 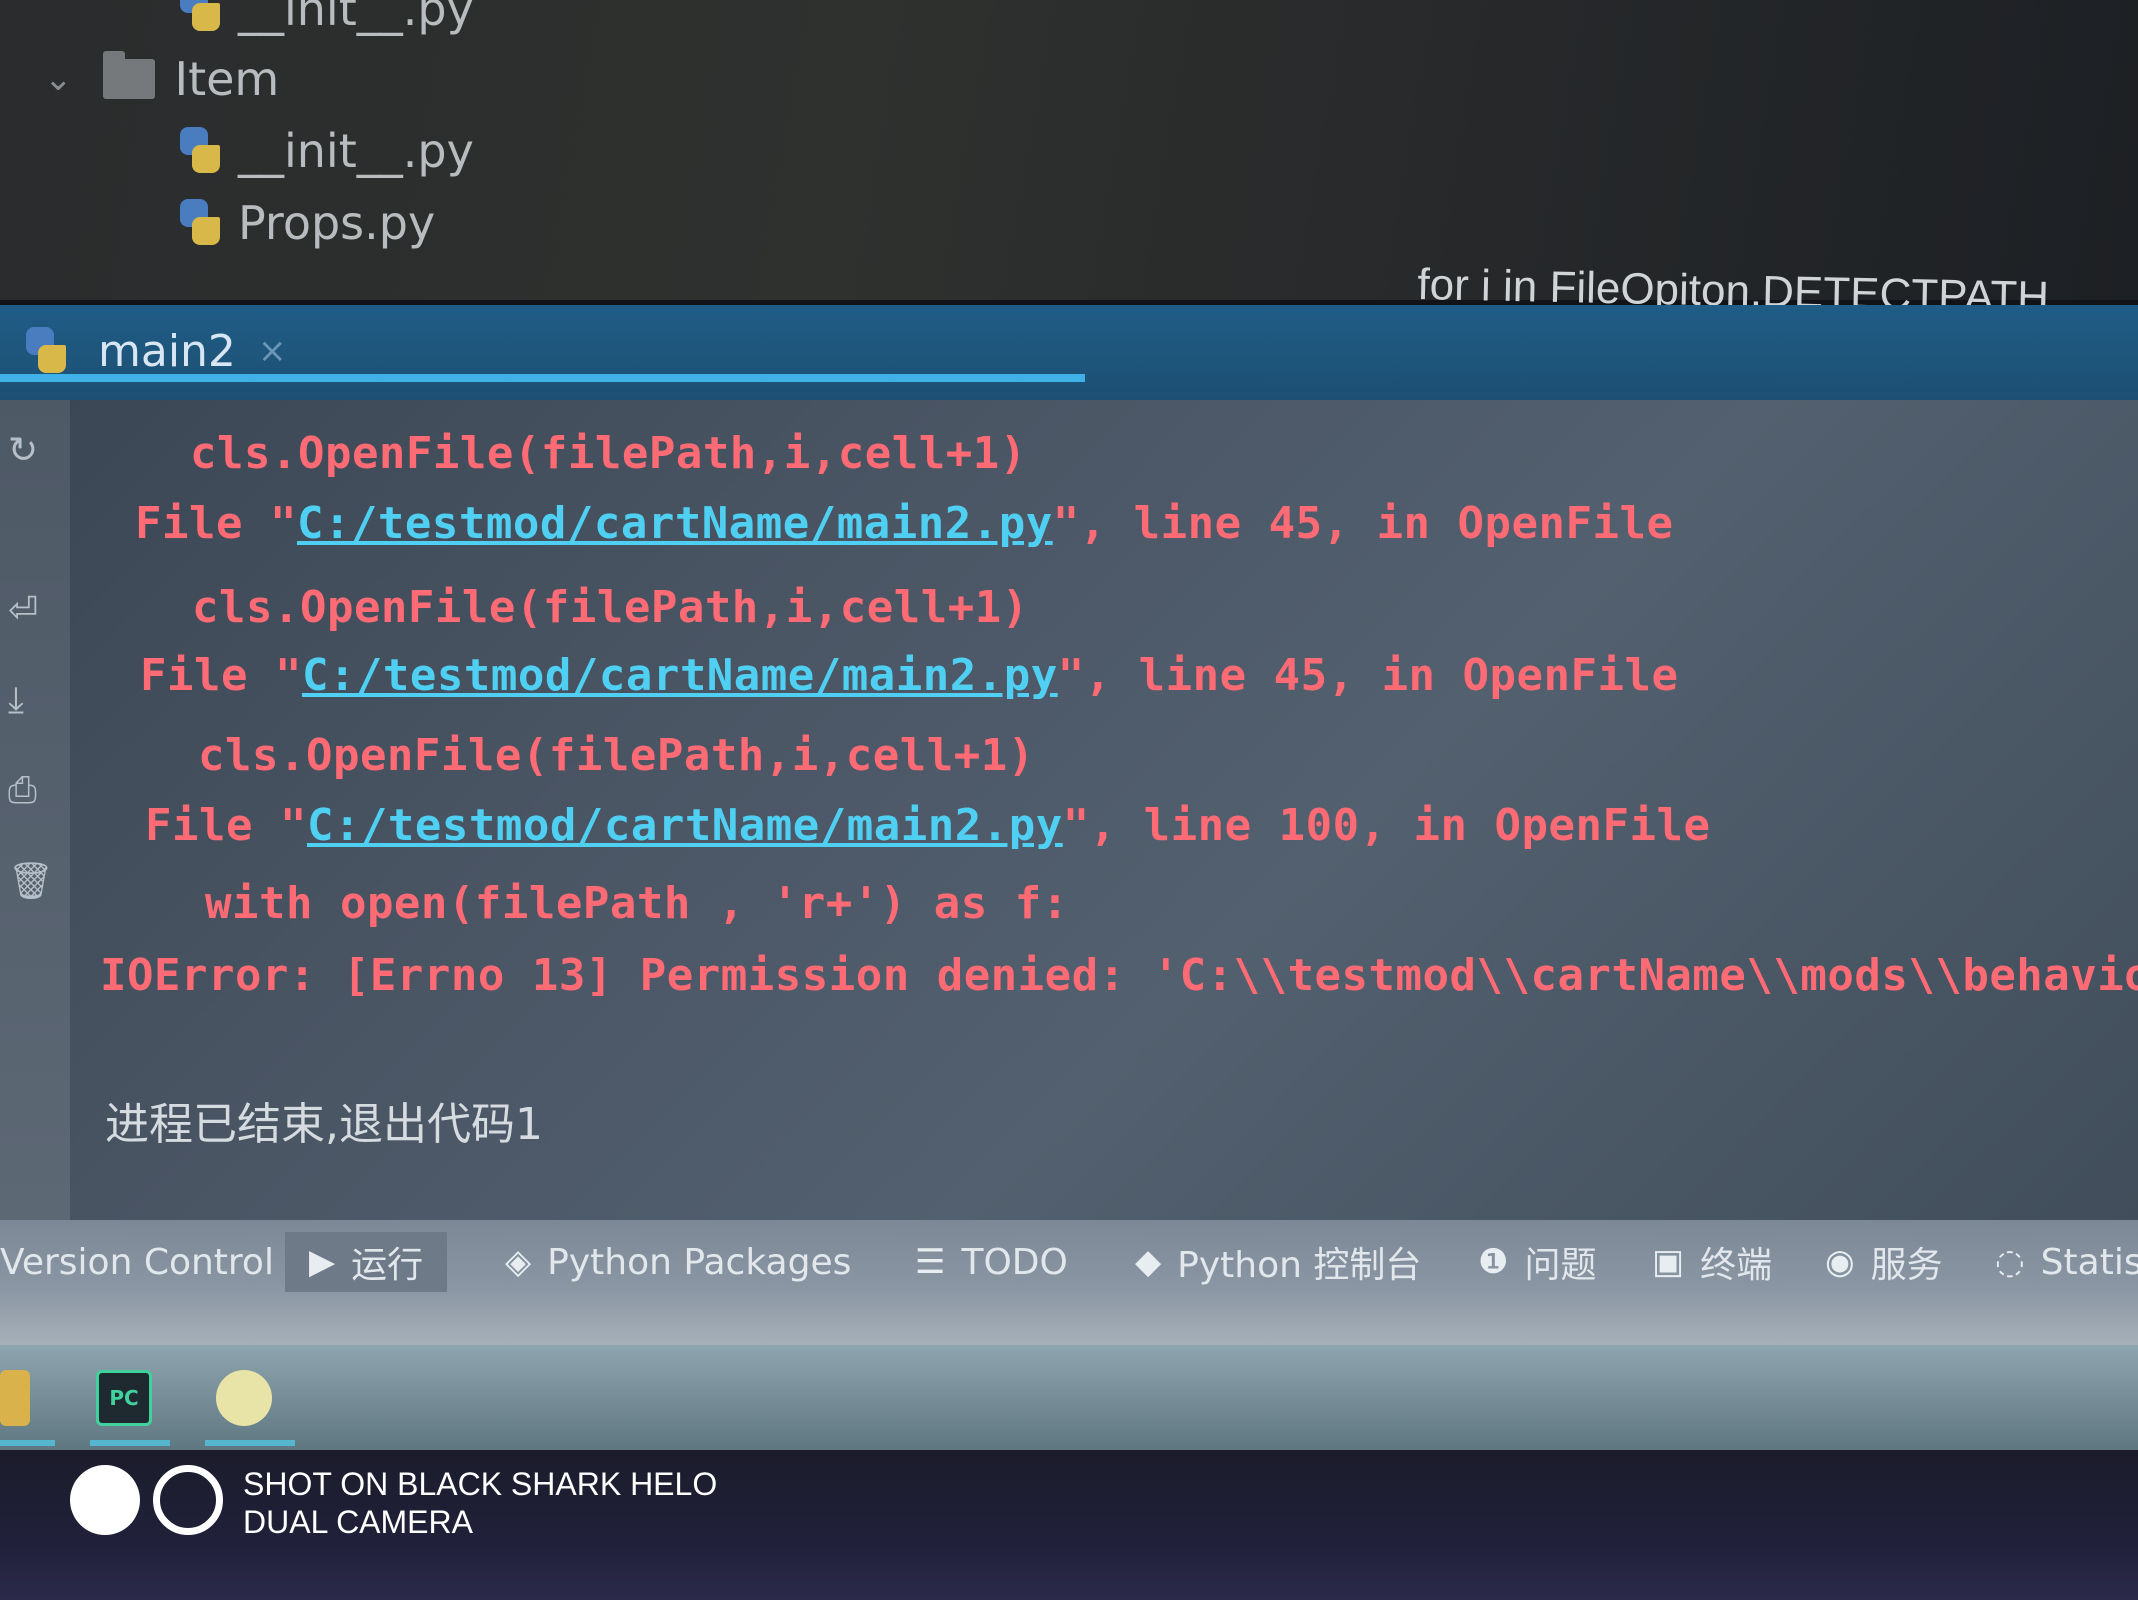 What do you see at coordinates (272, 351) in the screenshot?
I see `close-icon: ×` at bounding box center [272, 351].